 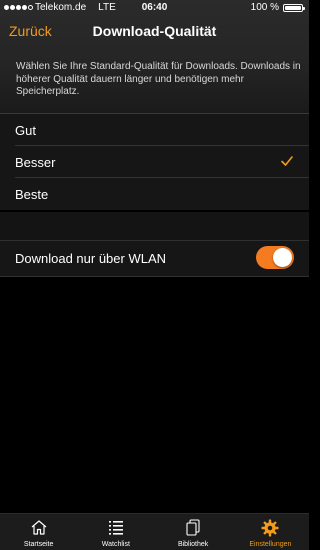 I want to click on library-icon, so click(x=193, y=527).